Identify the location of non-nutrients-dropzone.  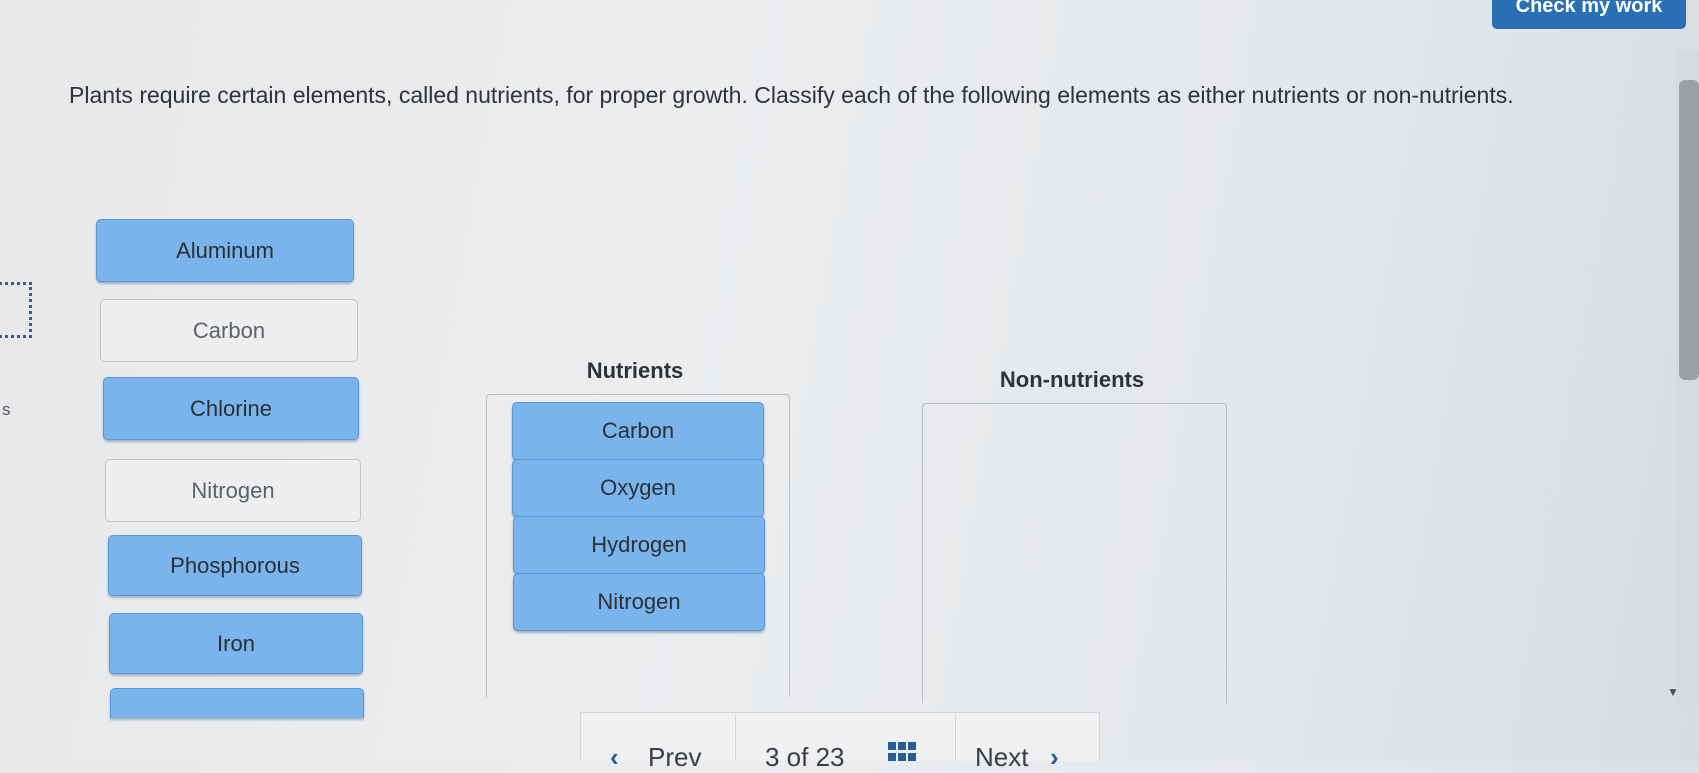
(1074, 553).